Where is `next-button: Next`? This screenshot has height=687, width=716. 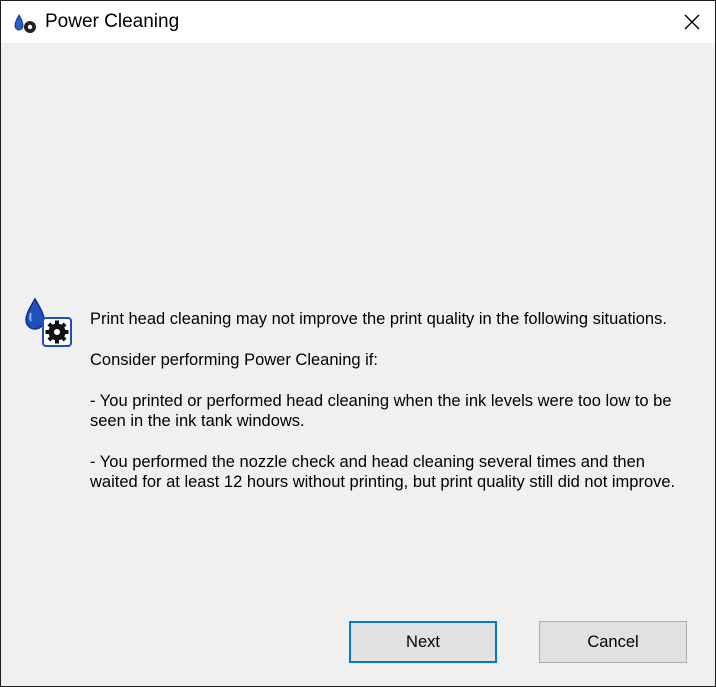 next-button: Next is located at coordinates (423, 642).